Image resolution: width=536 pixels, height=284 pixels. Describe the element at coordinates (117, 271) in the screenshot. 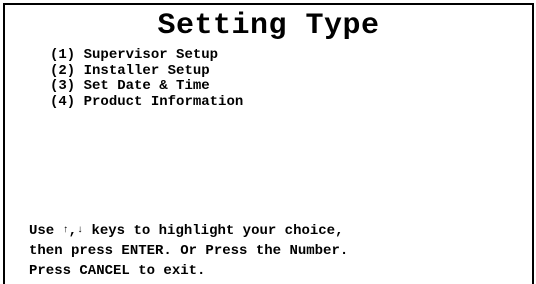

I see `help-line-3: Press CANCEL to exit.` at that location.